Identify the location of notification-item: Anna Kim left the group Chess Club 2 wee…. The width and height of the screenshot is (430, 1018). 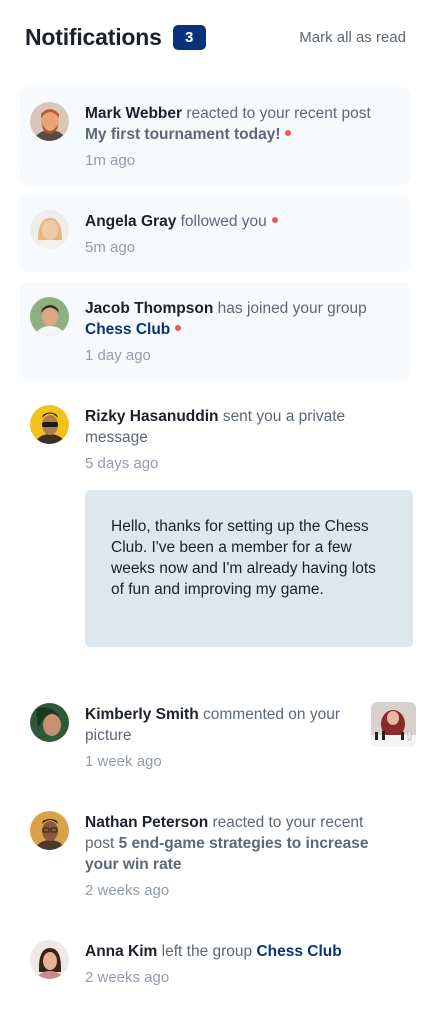
(215, 960).